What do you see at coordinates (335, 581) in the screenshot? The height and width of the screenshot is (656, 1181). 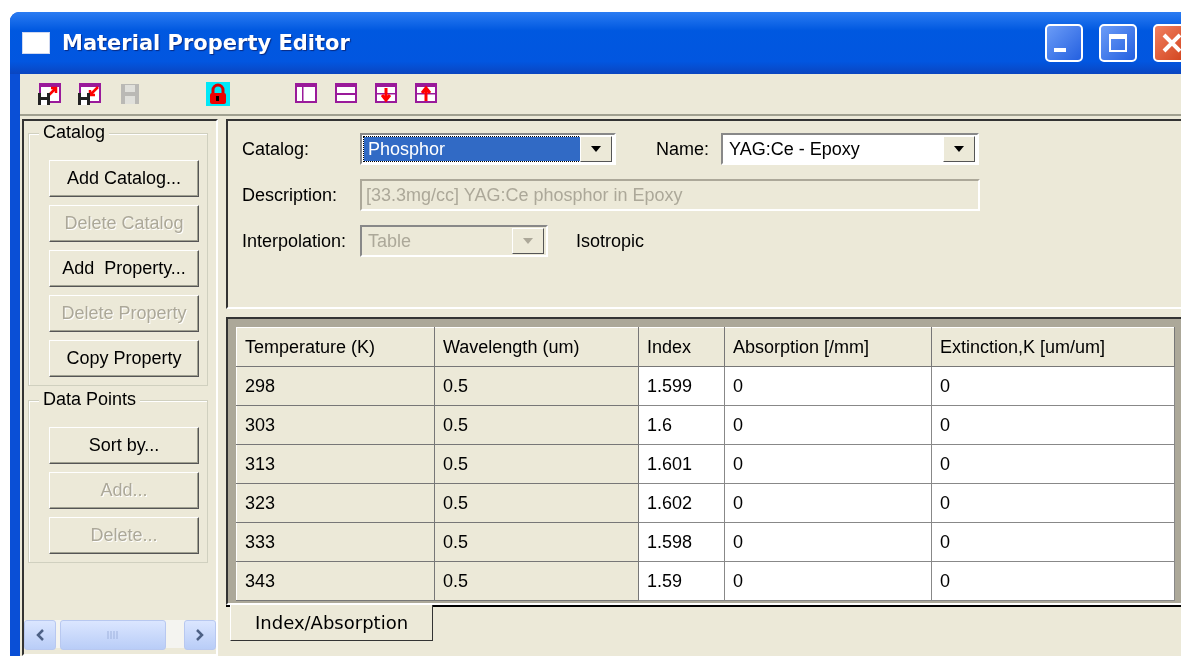 I see `table-cell: 343` at bounding box center [335, 581].